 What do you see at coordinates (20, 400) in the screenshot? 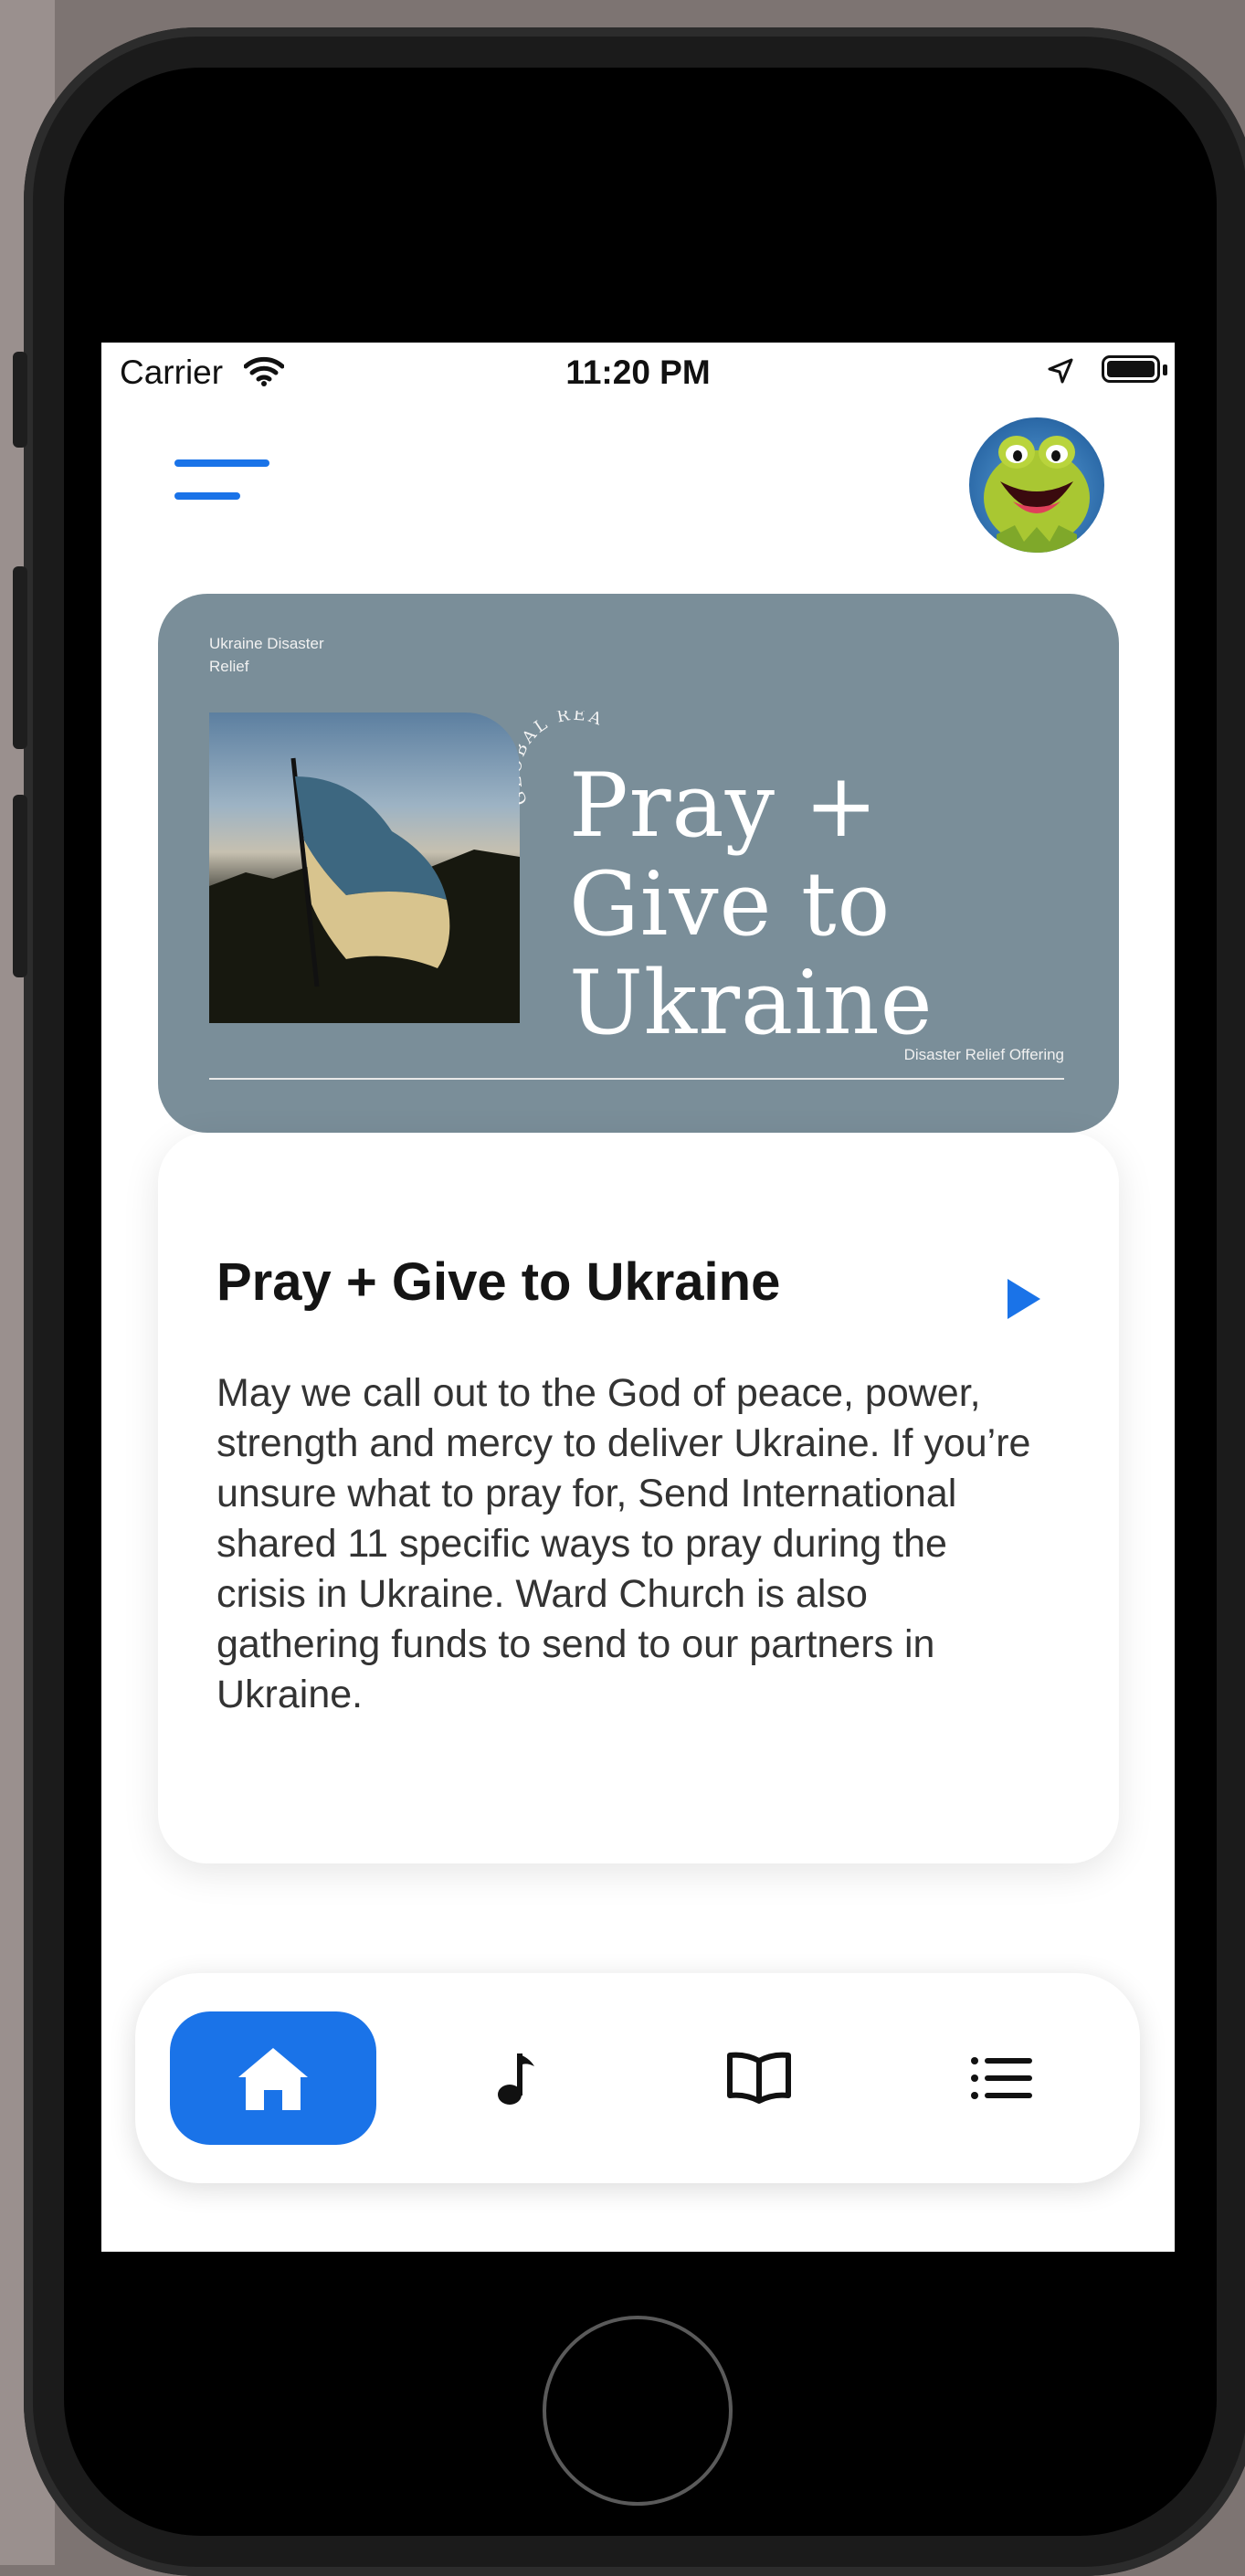
I see `mute-switch` at bounding box center [20, 400].